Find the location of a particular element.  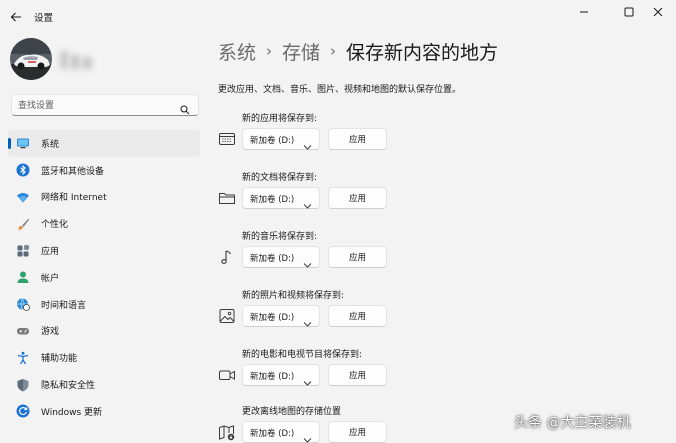

sidebar-item-label: 蓝牙和其他设备 is located at coordinates (73, 171).